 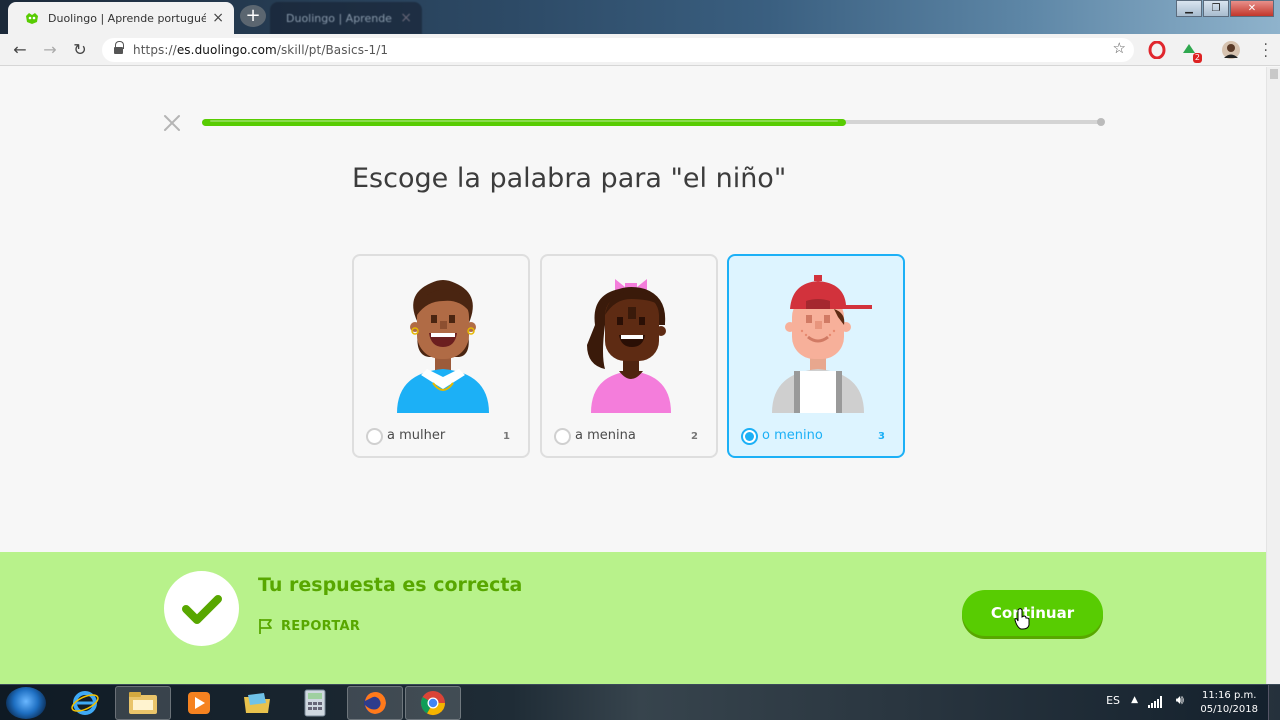 I want to click on opera-extension-icon, so click(x=1157, y=50).